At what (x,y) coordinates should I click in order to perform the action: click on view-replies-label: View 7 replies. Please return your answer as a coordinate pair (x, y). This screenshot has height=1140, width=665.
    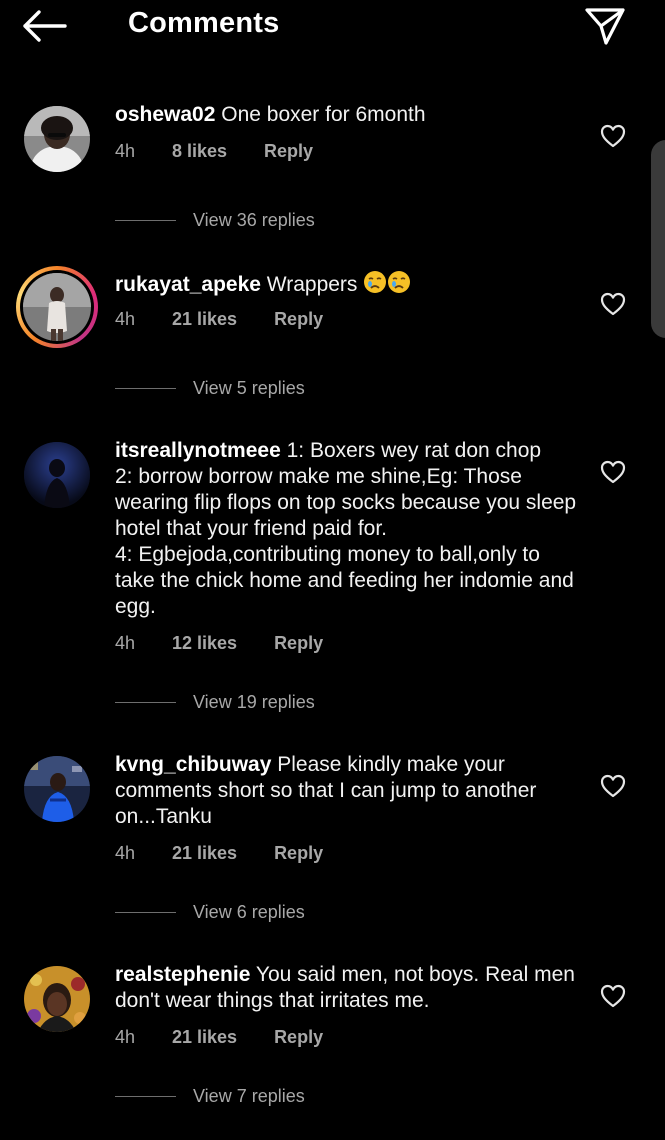
    Looking at the image, I should click on (249, 1095).